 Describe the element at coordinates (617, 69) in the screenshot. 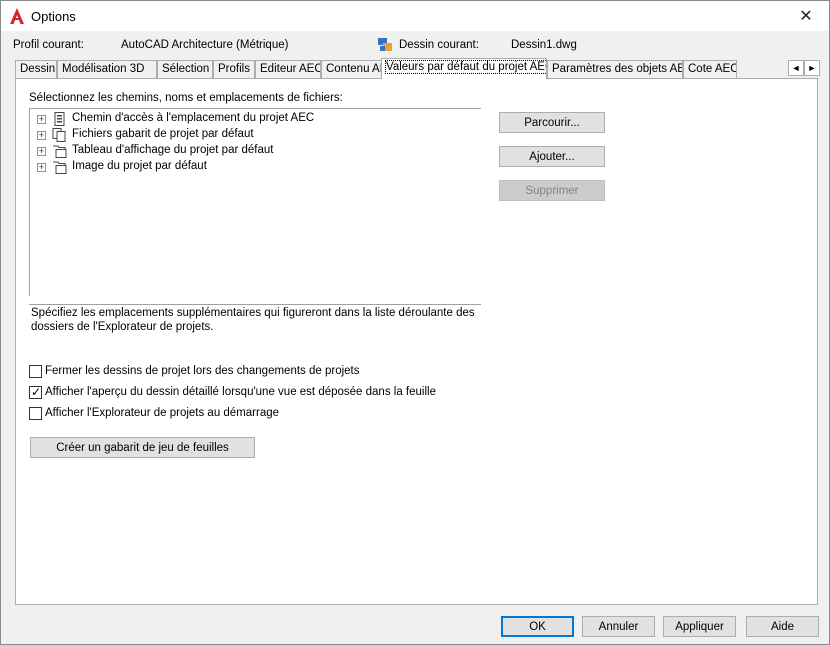

I see `tab-label: Paramètres des objets AEC` at that location.